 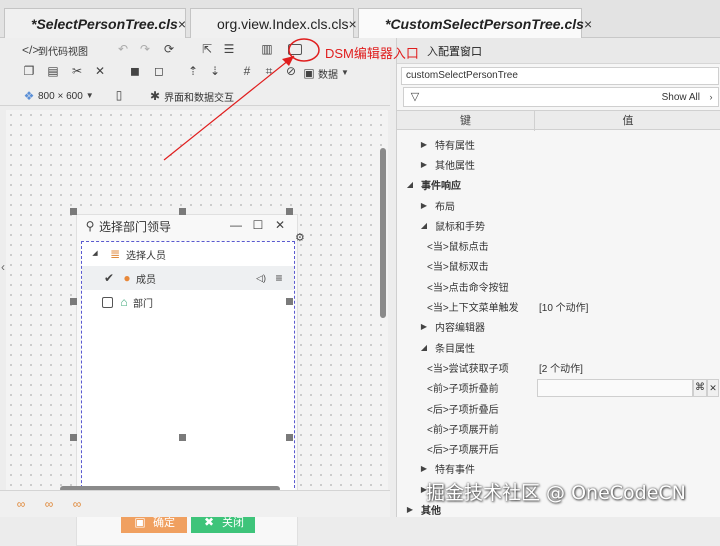 I want to click on chevron-right-icon: ›, so click(x=711, y=97).